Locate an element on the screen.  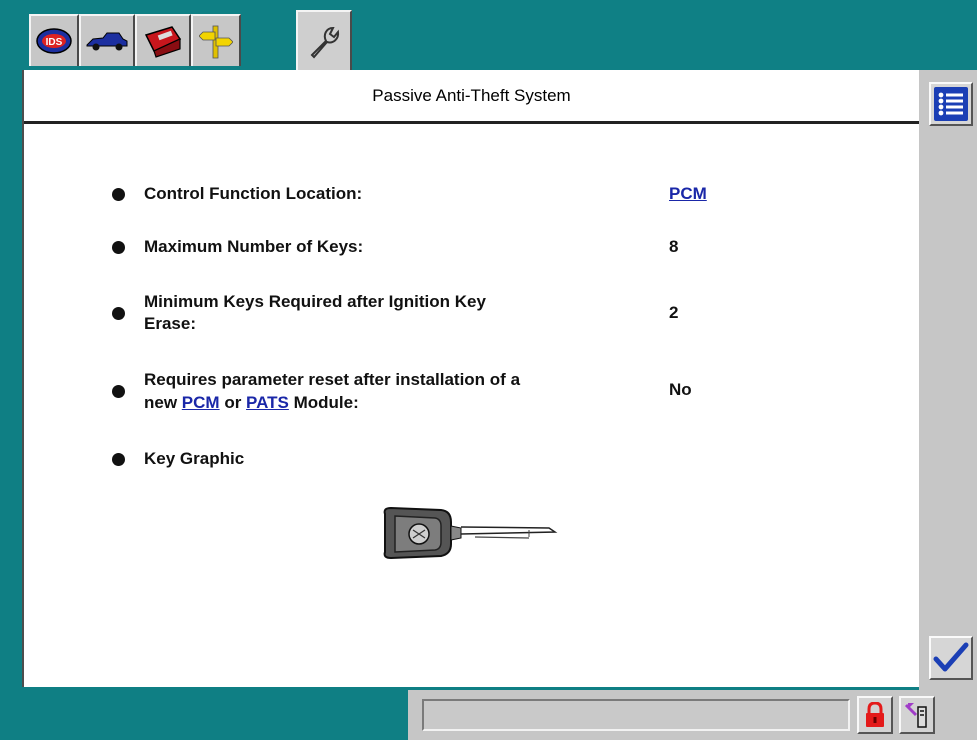
connection-icon is located at coordinates (915, 715).